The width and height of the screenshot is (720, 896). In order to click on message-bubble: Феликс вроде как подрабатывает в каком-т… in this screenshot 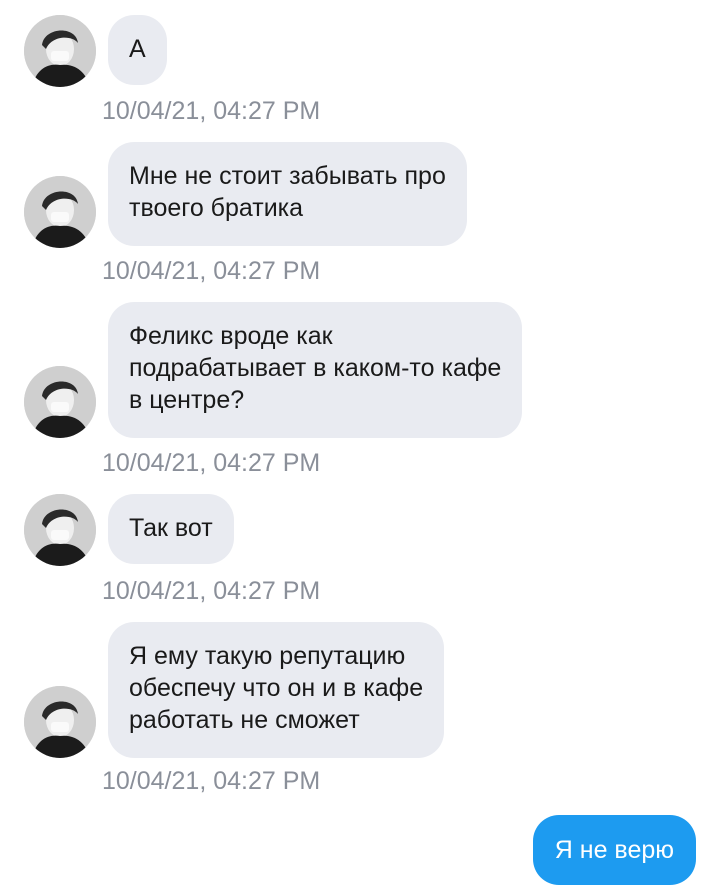, I will do `click(315, 370)`.